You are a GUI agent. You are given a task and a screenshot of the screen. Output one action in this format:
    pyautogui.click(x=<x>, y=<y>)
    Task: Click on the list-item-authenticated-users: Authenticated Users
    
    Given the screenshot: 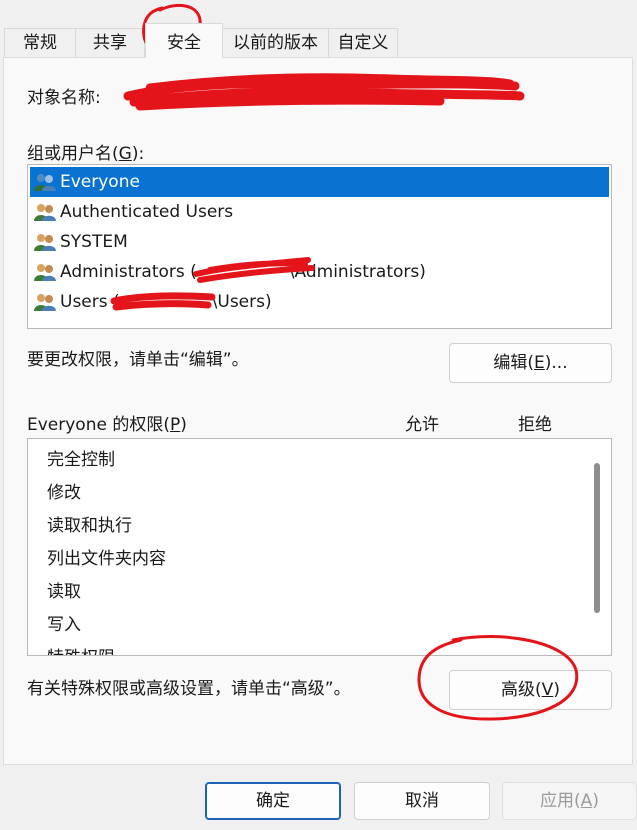 What is the action you would take?
    pyautogui.click(x=319, y=212)
    